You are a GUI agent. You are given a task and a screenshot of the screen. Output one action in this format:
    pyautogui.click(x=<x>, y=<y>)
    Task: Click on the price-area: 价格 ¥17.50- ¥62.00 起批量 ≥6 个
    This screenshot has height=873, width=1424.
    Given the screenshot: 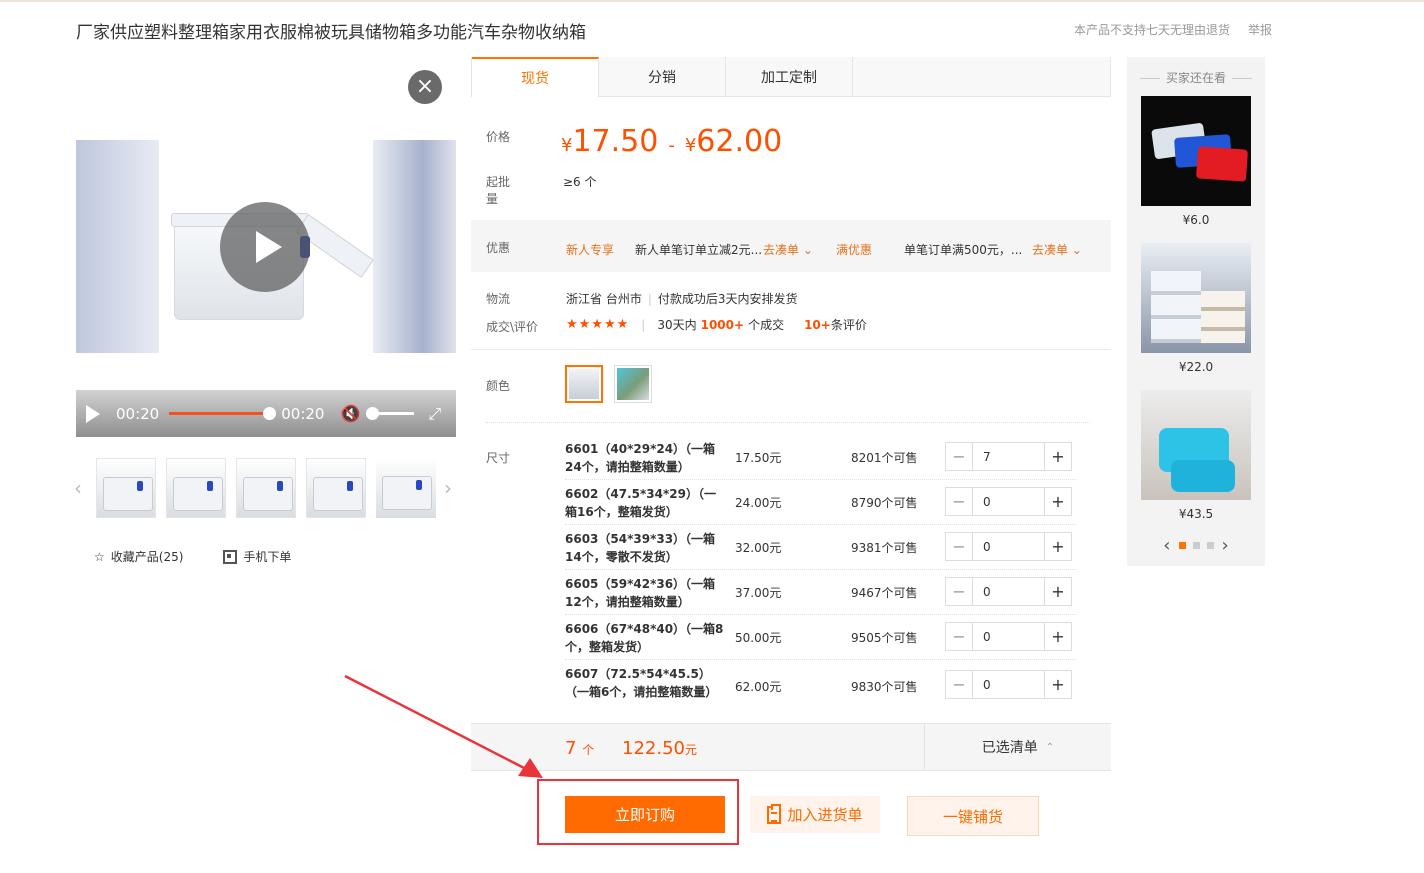 What is the action you would take?
    pyautogui.click(x=634, y=165)
    